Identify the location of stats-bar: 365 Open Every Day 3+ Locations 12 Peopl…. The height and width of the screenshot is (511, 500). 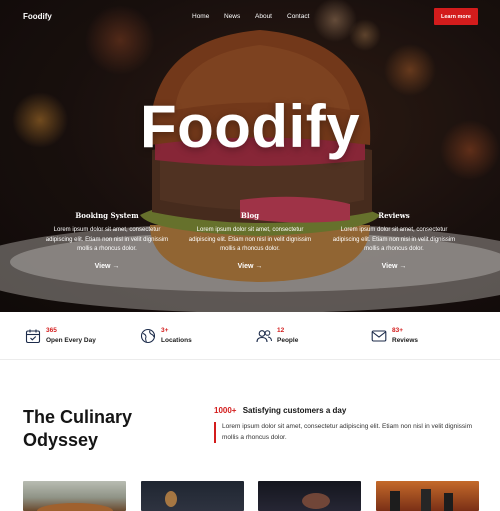
(250, 336).